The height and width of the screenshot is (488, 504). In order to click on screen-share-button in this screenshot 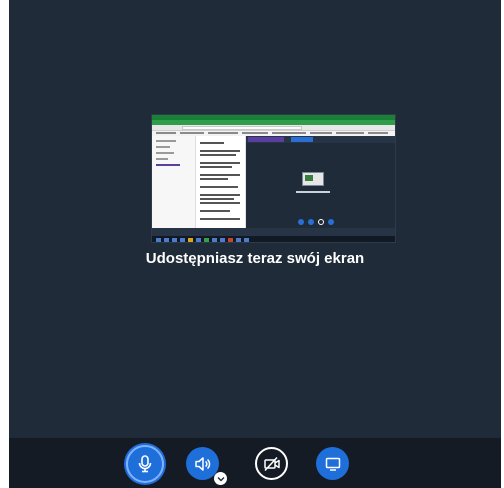, I will do `click(332, 463)`.